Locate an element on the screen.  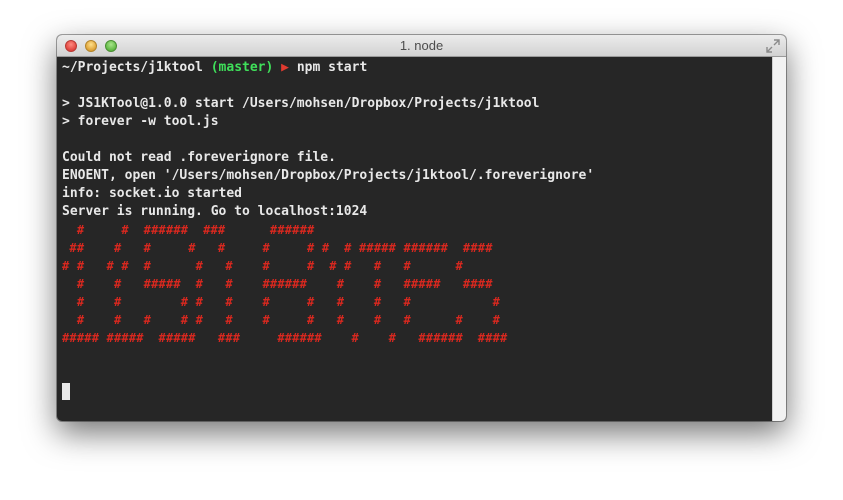
banner-row: # # ##### # # ###### # # ##### #### is located at coordinates (277, 284).